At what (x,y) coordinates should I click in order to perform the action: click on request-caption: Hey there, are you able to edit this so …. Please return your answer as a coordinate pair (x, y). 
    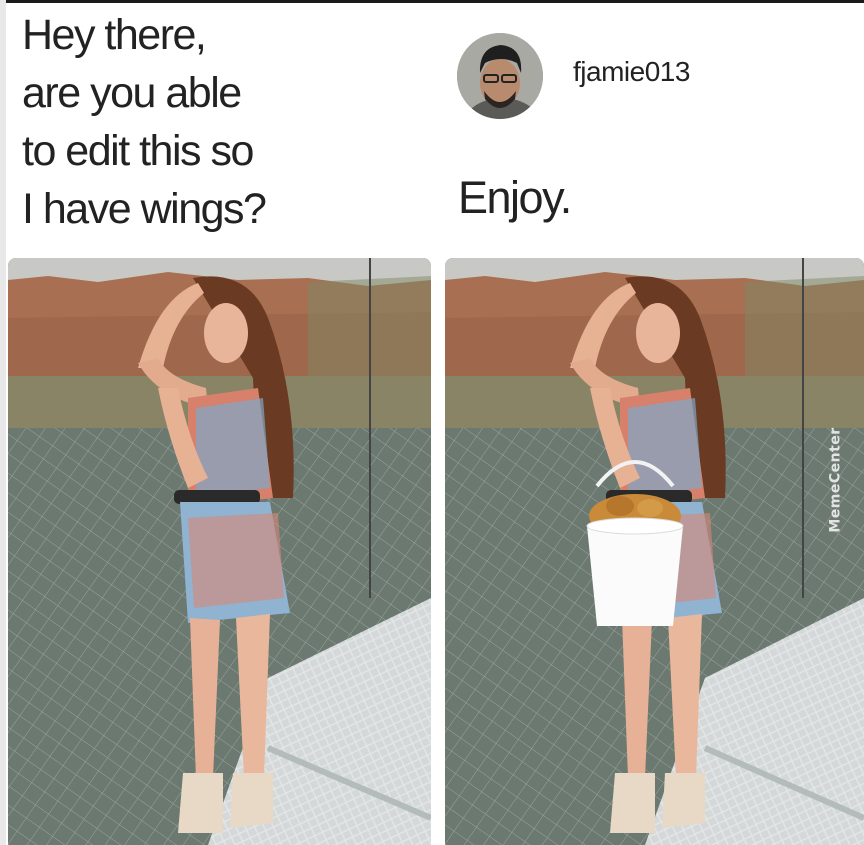
    Looking at the image, I should click on (222, 122).